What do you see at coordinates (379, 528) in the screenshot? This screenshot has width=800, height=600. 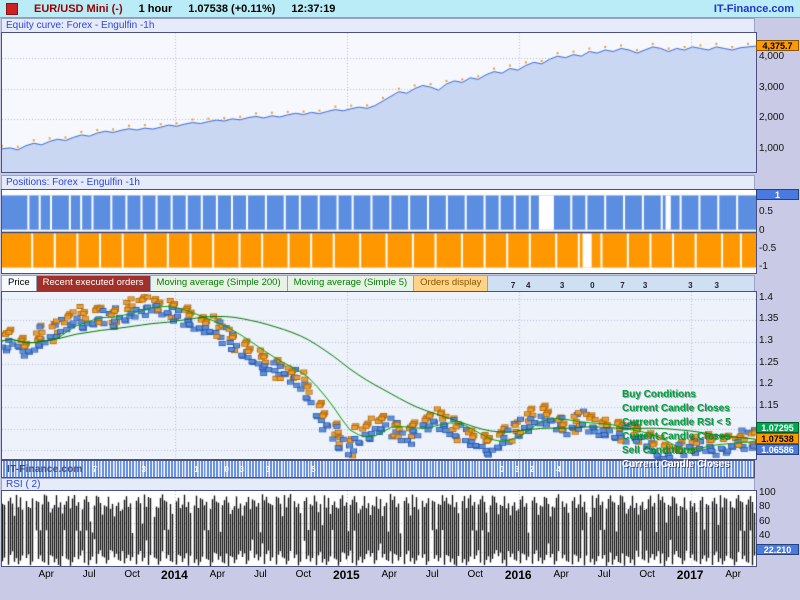 I see `rsi-chart-canvas` at bounding box center [379, 528].